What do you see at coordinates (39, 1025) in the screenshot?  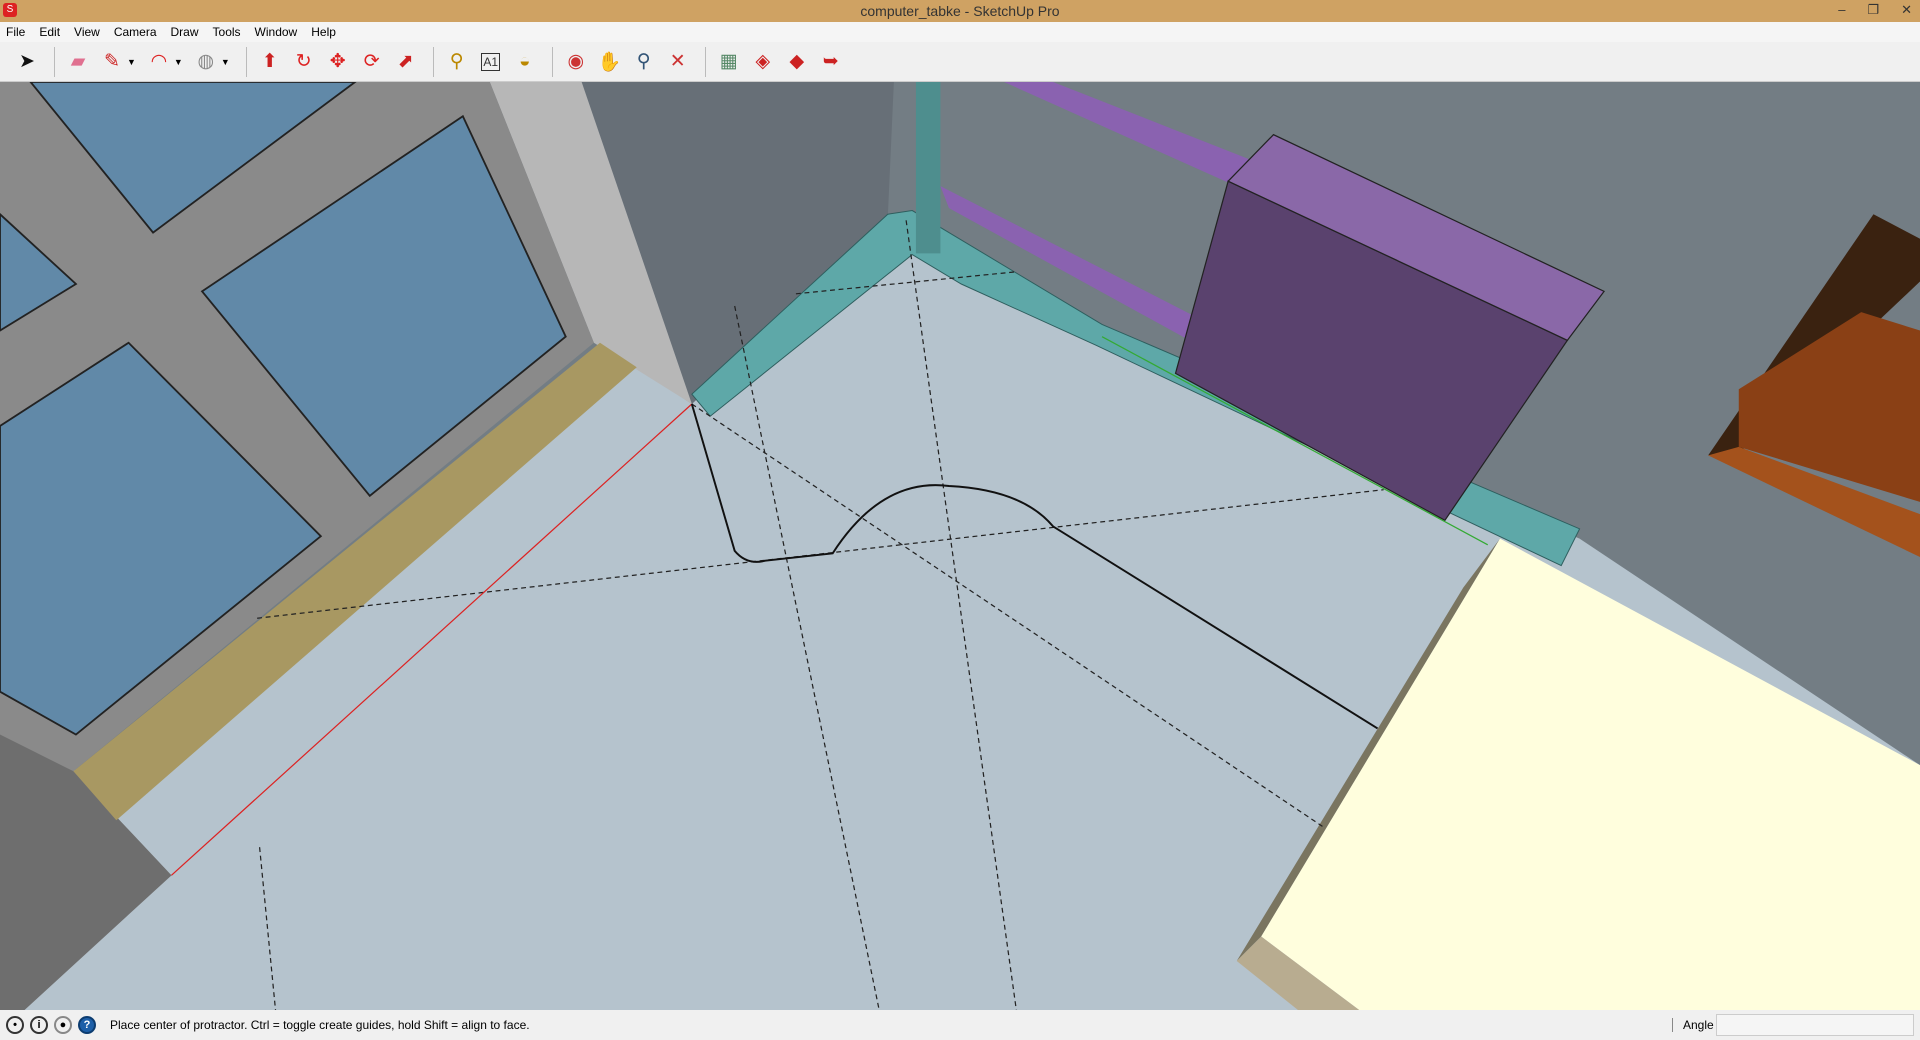 I see `credits-icon: i` at bounding box center [39, 1025].